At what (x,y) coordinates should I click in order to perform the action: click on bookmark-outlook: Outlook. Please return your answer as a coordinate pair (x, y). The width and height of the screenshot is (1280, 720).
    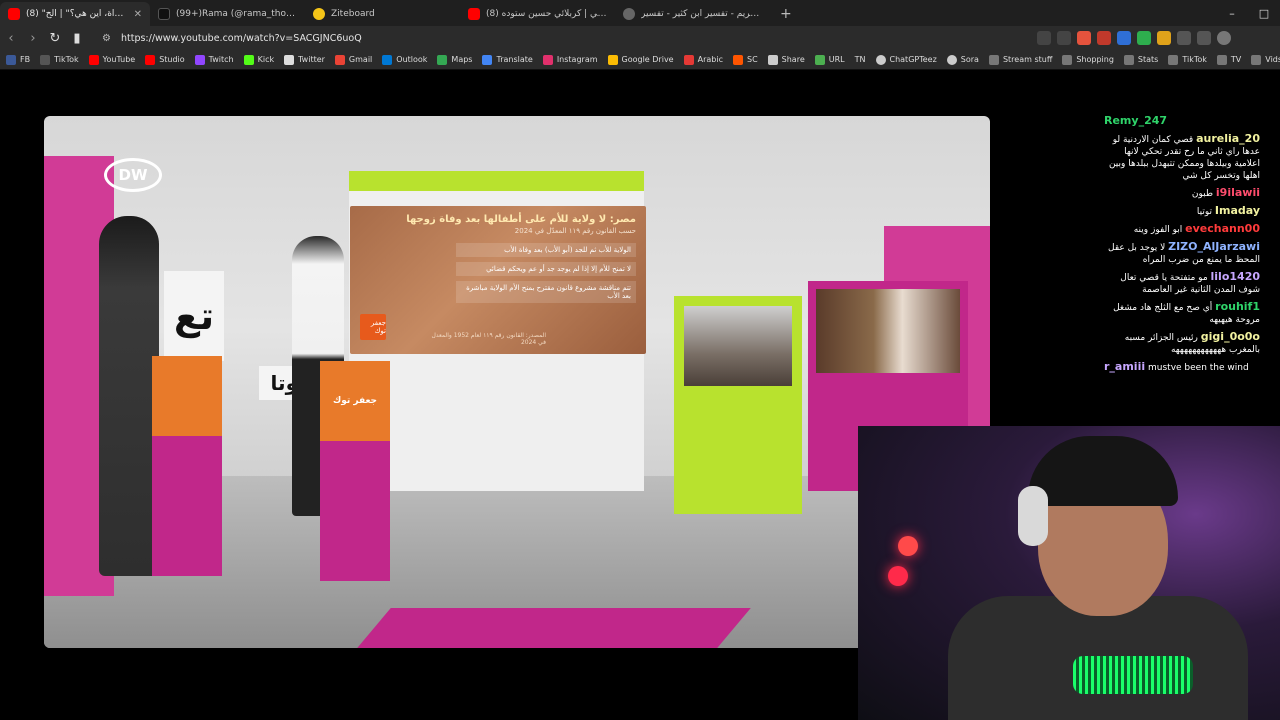
    Looking at the image, I should click on (404, 59).